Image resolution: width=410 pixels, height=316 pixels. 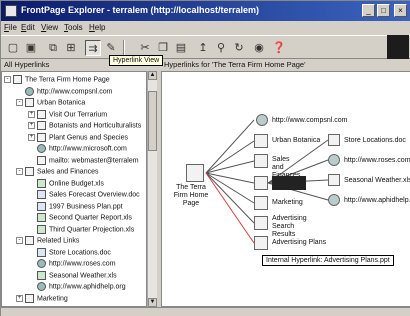 I want to click on page-icon, so click(x=29, y=102).